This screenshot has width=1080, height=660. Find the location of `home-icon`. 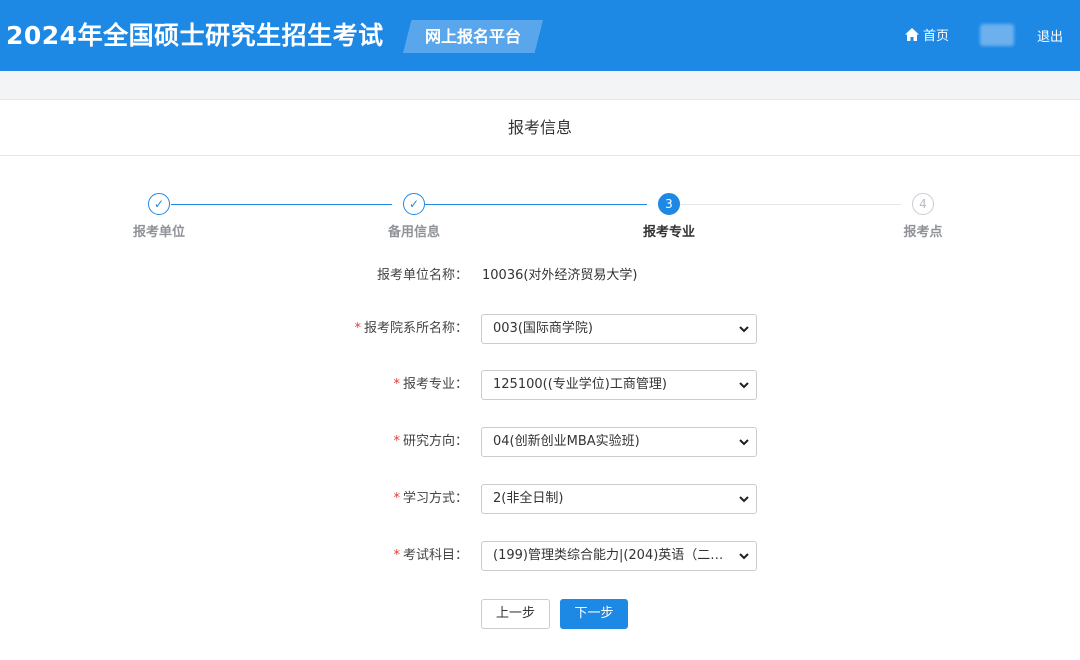

home-icon is located at coordinates (912, 34).